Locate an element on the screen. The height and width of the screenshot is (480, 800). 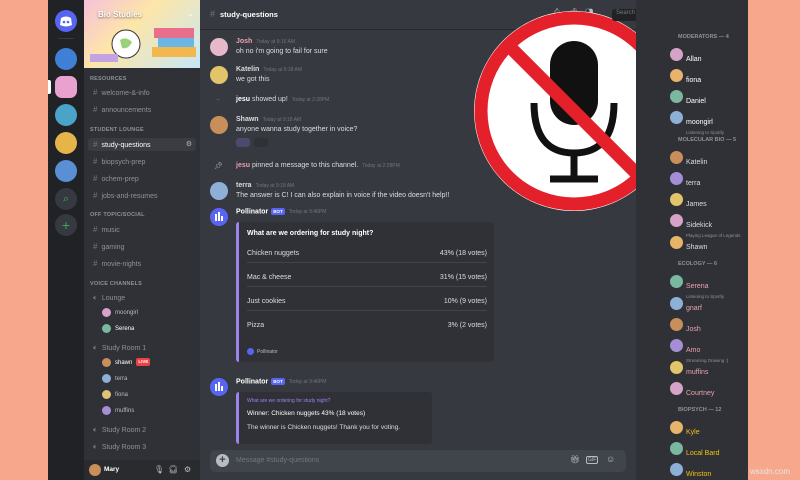
channel-gaming: # gaming is located at coordinates (142, 246).